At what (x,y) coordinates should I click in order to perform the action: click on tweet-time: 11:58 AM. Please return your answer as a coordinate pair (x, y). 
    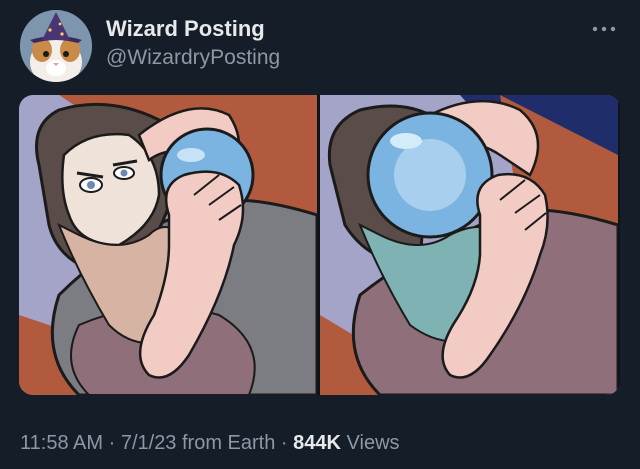
    Looking at the image, I should click on (61, 443).